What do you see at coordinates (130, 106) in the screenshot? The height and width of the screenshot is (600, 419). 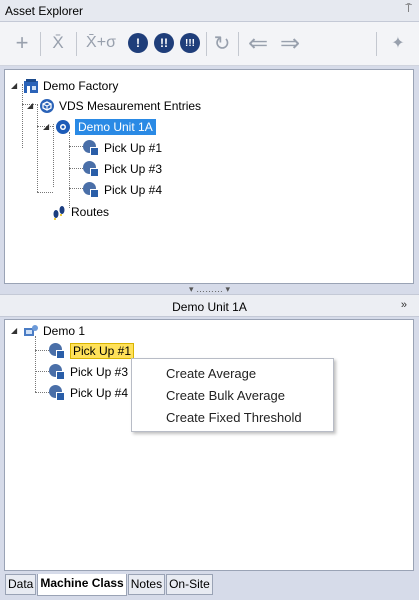 I see `tree-node-label: VDS Mesaurement Entries` at bounding box center [130, 106].